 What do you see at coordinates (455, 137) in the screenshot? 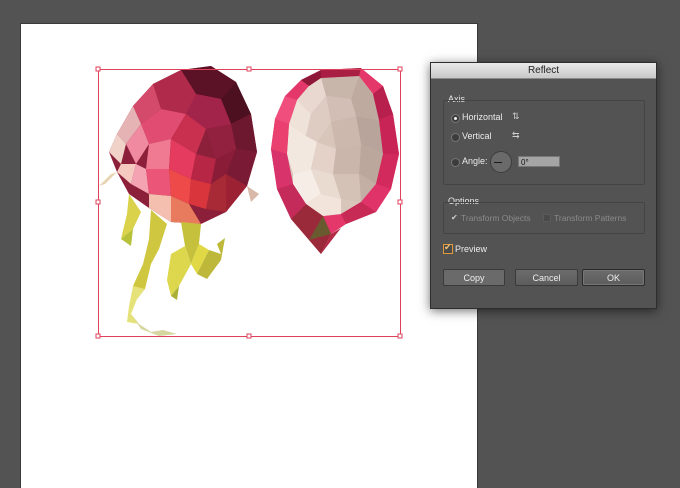
I see `vertical-radio` at bounding box center [455, 137].